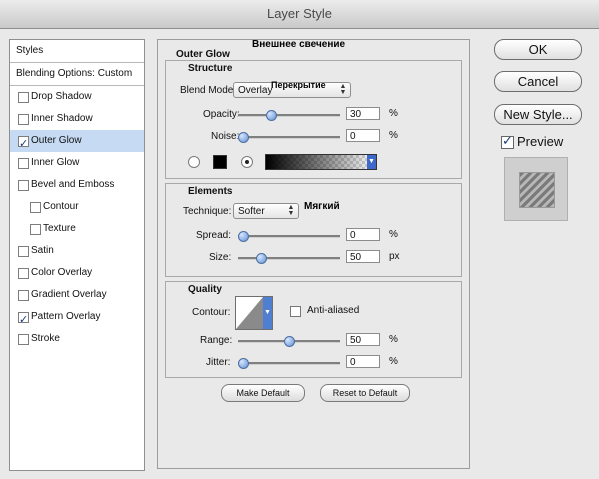  I want to click on style-item: Outer Glow, so click(77, 142).